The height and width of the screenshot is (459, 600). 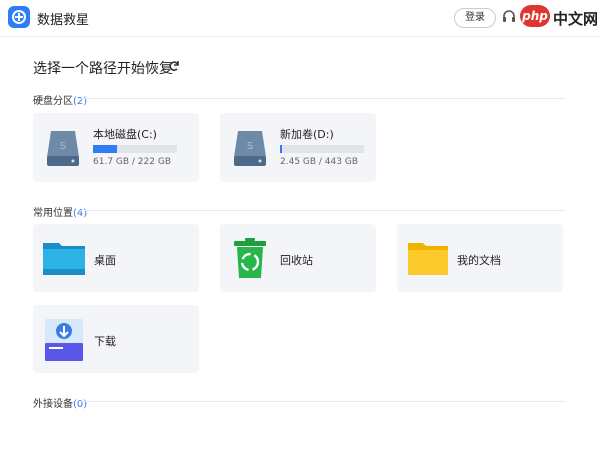 I want to click on section-disks-label: 硬盘分区, so click(x=53, y=101).